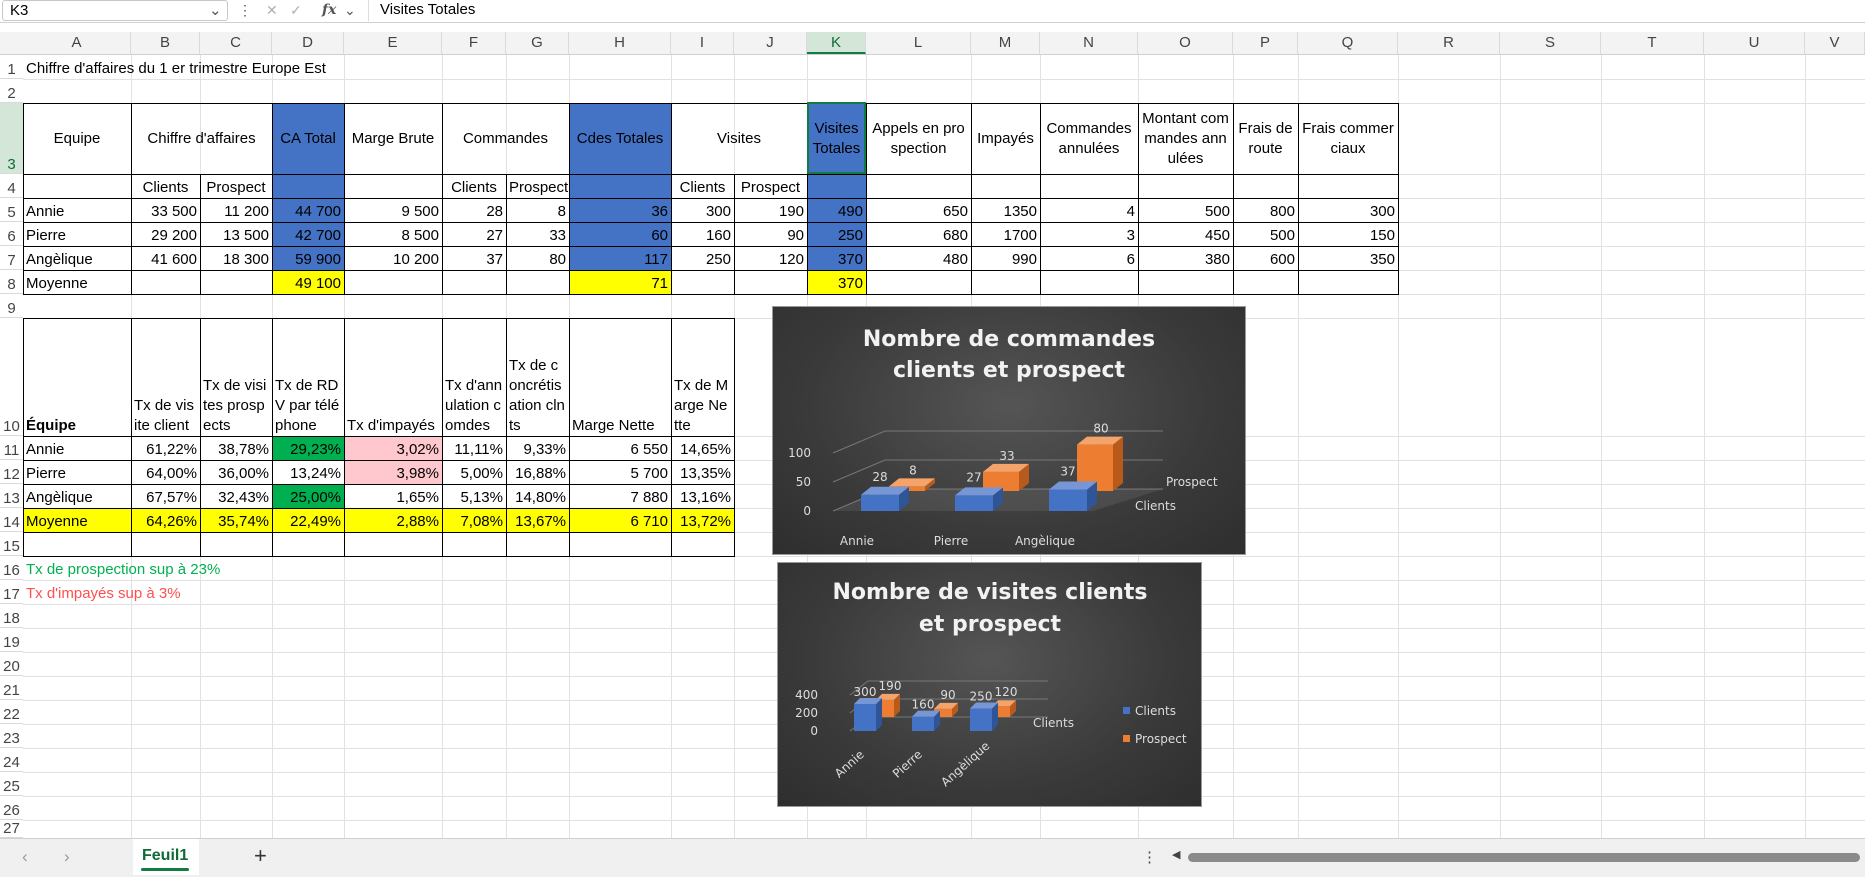 Image resolution: width=1865 pixels, height=877 pixels. What do you see at coordinates (1265, 210) in the screenshot?
I see `data-cell: 800` at bounding box center [1265, 210].